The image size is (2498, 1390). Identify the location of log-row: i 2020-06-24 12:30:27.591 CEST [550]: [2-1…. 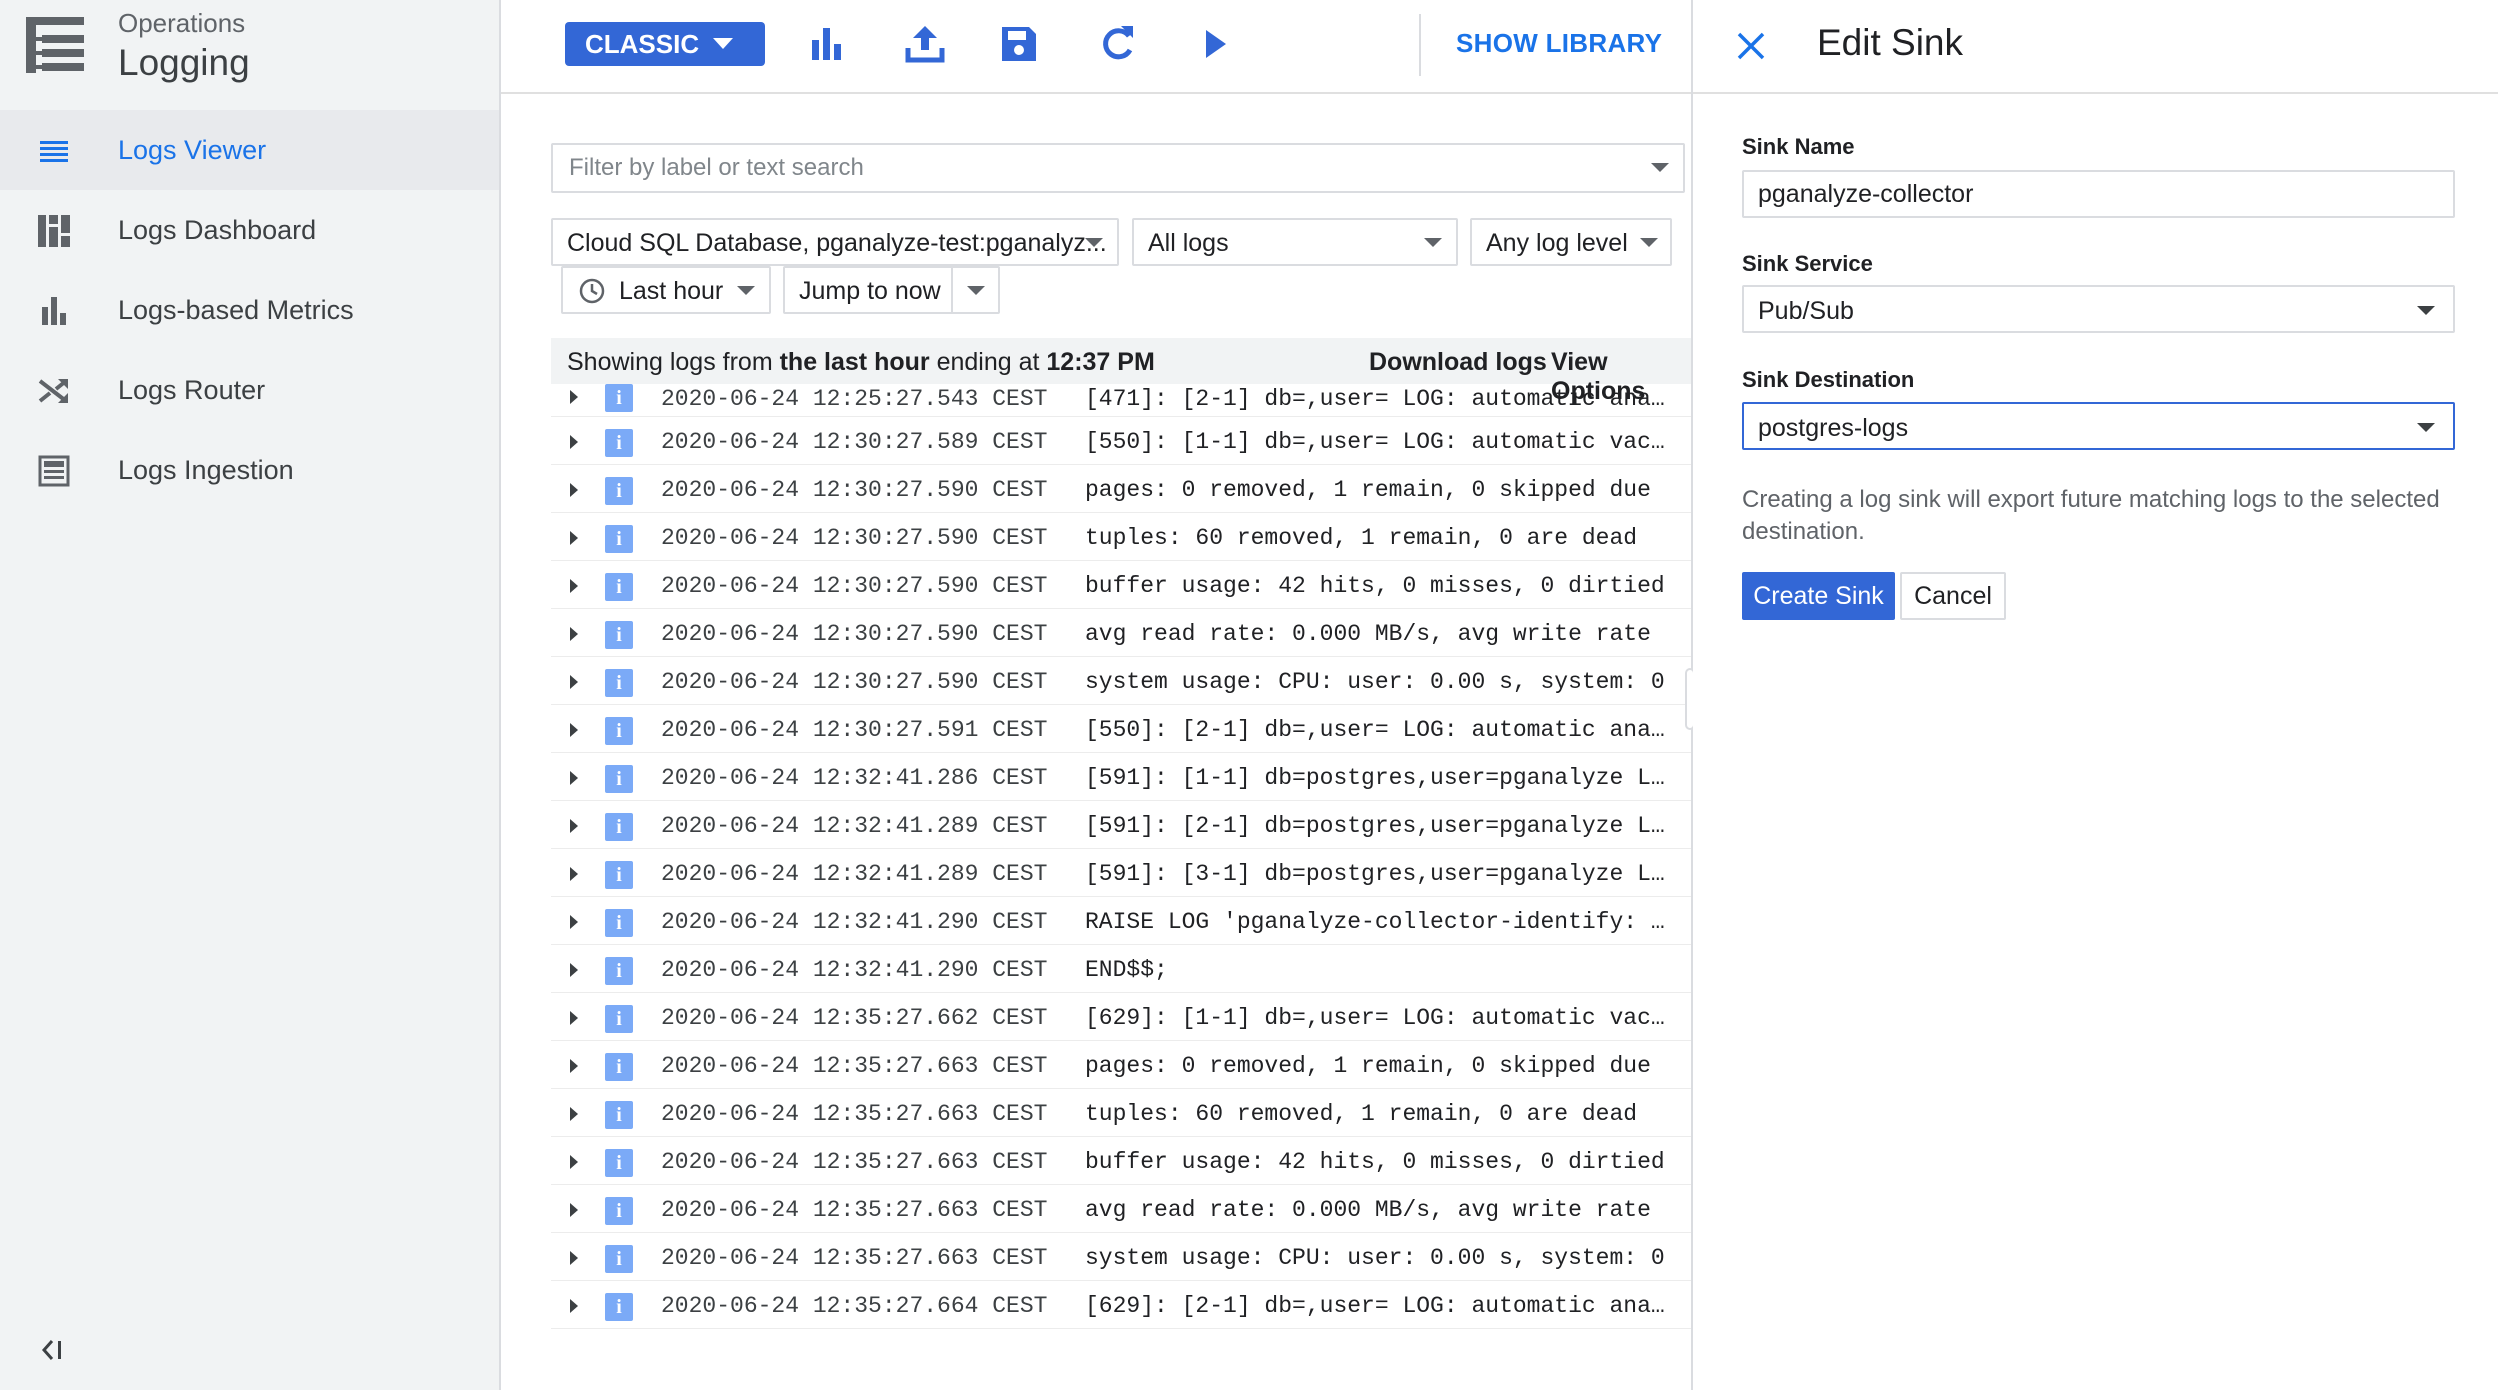
(1121, 729).